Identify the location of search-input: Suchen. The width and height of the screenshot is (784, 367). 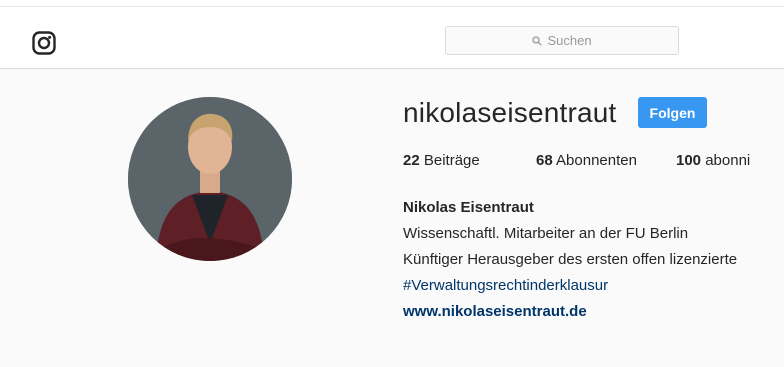
(562, 40).